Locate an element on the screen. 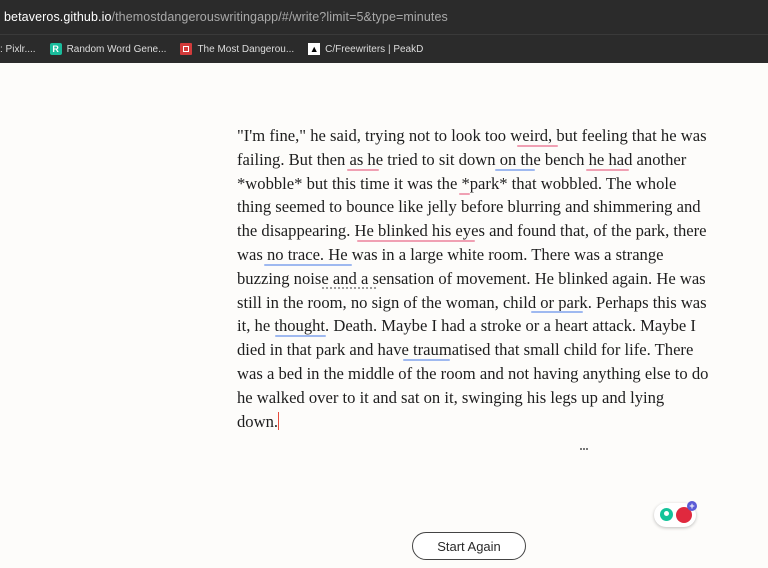 The height and width of the screenshot is (568, 768). style-underline is located at coordinates (349, 288).